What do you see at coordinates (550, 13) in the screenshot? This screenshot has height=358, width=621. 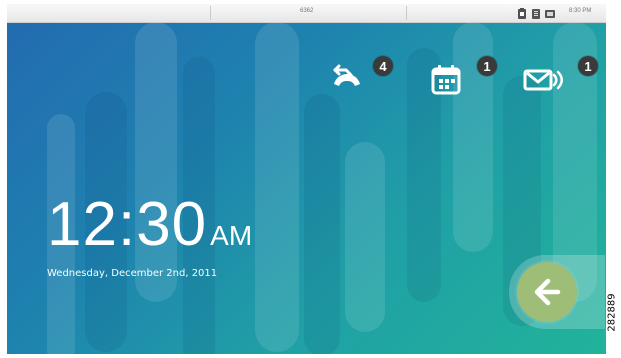 I see `network-icon` at bounding box center [550, 13].